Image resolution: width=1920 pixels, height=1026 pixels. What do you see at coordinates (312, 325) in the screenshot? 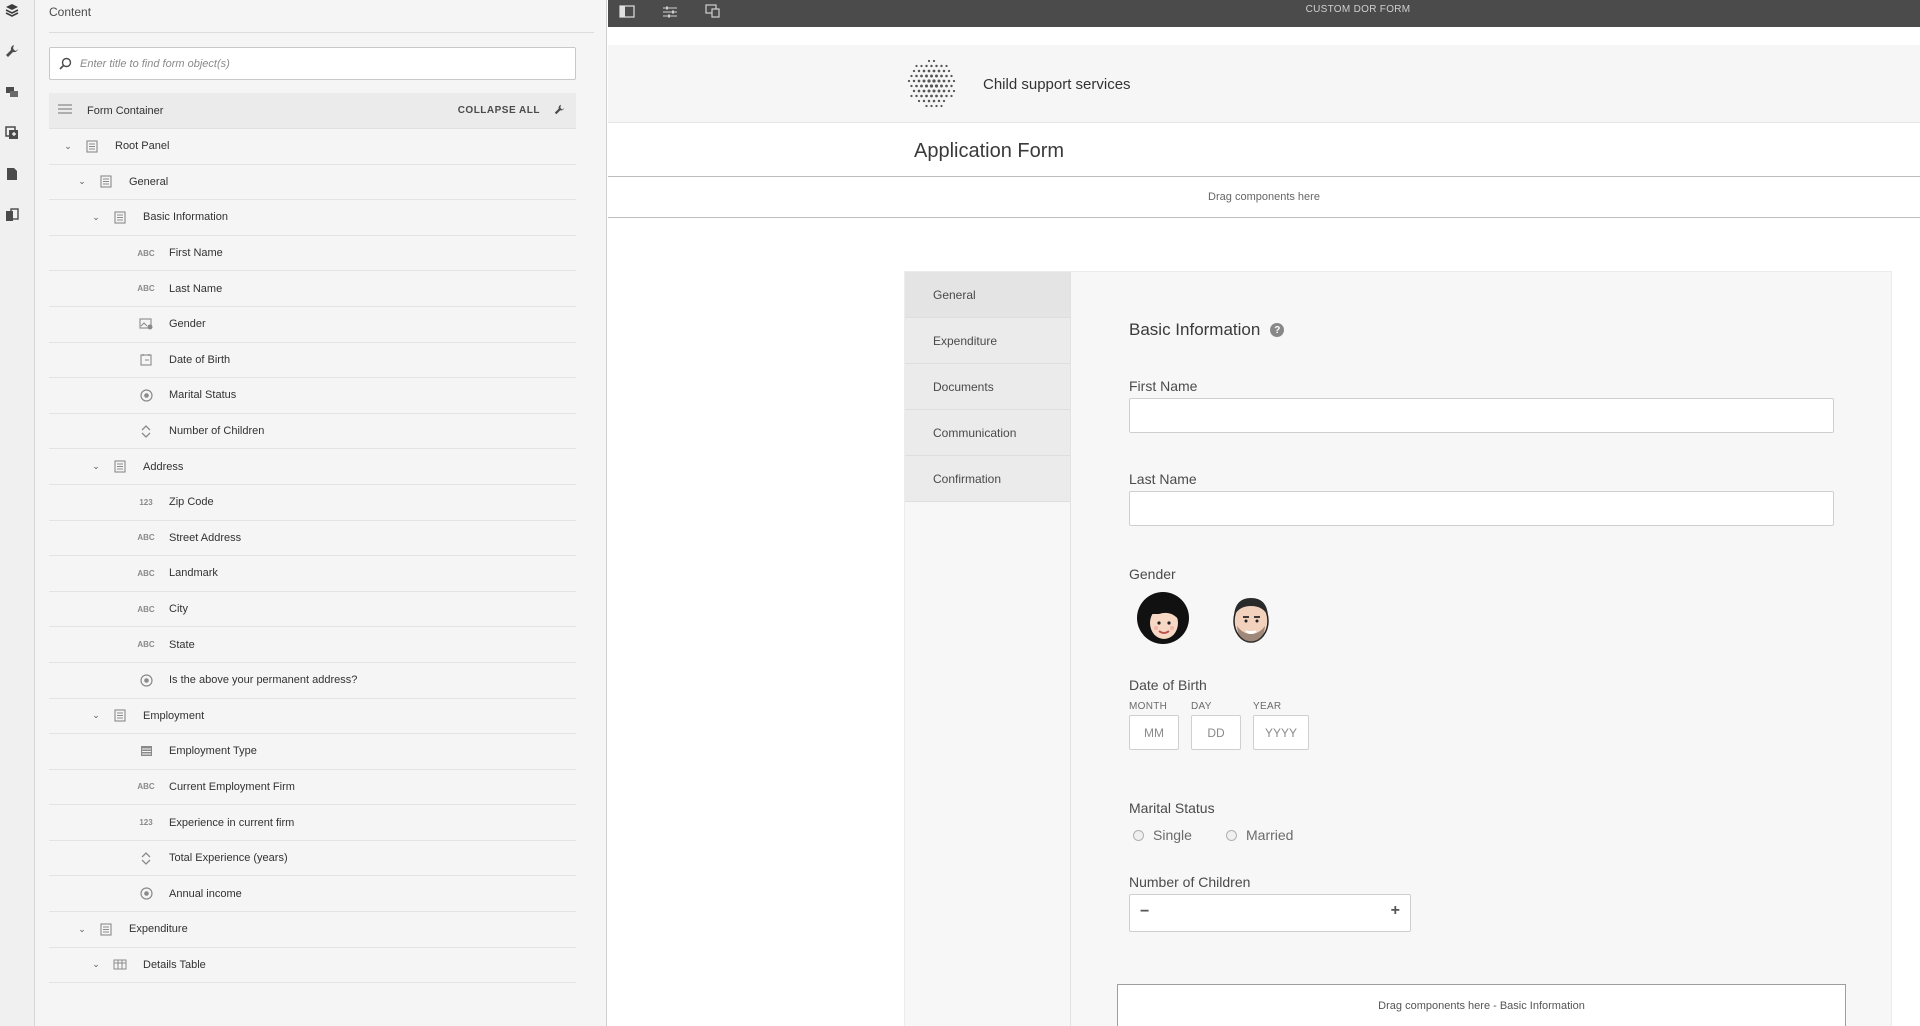
I see `tree-item: Gender` at bounding box center [312, 325].